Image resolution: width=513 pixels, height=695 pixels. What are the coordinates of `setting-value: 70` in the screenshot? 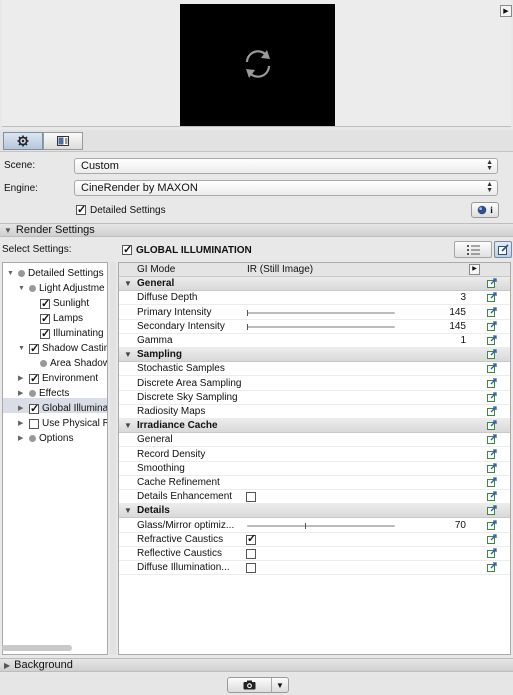 It's located at (460, 525).